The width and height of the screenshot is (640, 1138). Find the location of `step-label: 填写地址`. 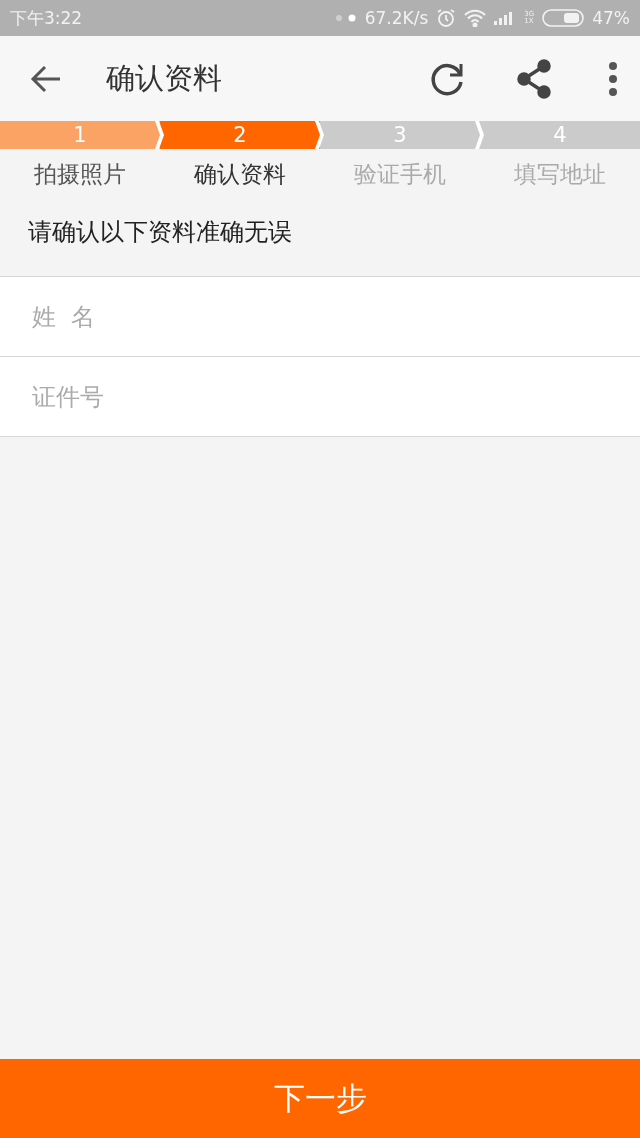

step-label: 填写地址 is located at coordinates (560, 174).